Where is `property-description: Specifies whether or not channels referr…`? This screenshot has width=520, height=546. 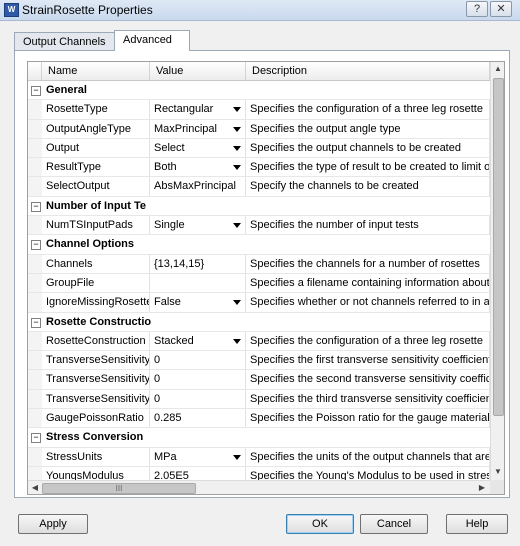
property-description: Specifies whether or not channels referr… is located at coordinates (368, 302).